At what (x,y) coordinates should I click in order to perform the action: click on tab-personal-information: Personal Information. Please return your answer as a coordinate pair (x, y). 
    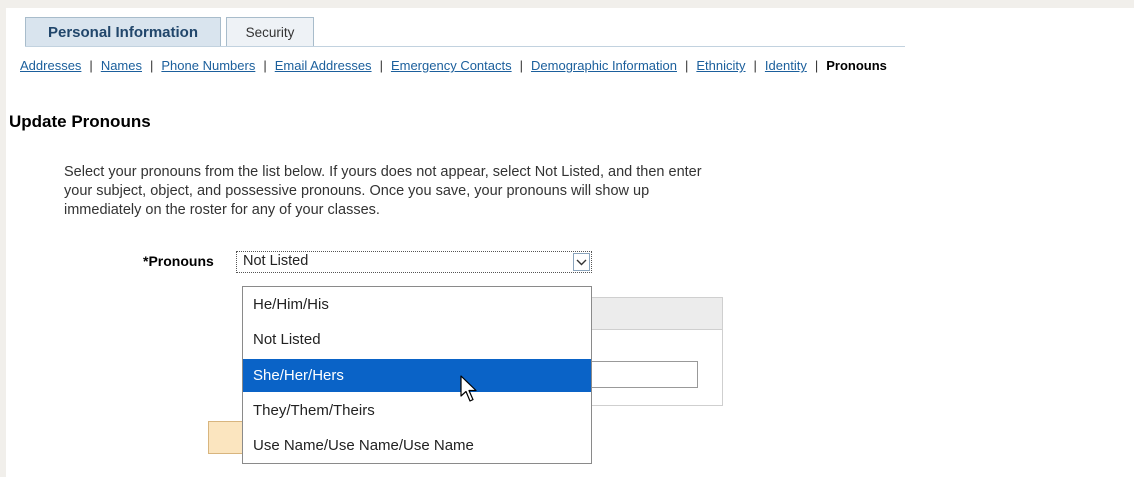
    Looking at the image, I should click on (123, 31).